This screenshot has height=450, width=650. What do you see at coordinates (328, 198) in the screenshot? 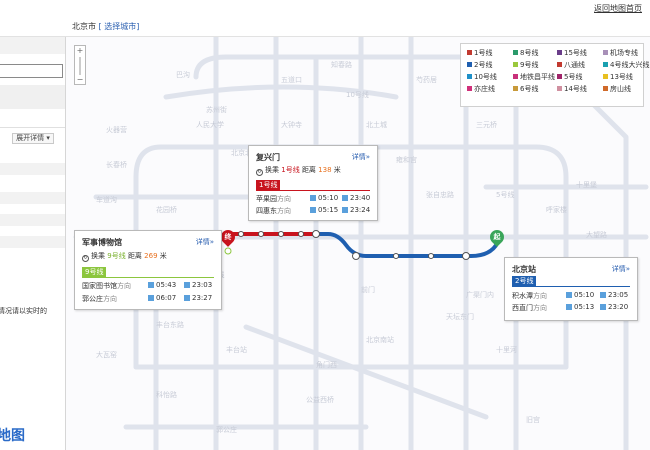
I see `first-train-time: 05:10` at bounding box center [328, 198].